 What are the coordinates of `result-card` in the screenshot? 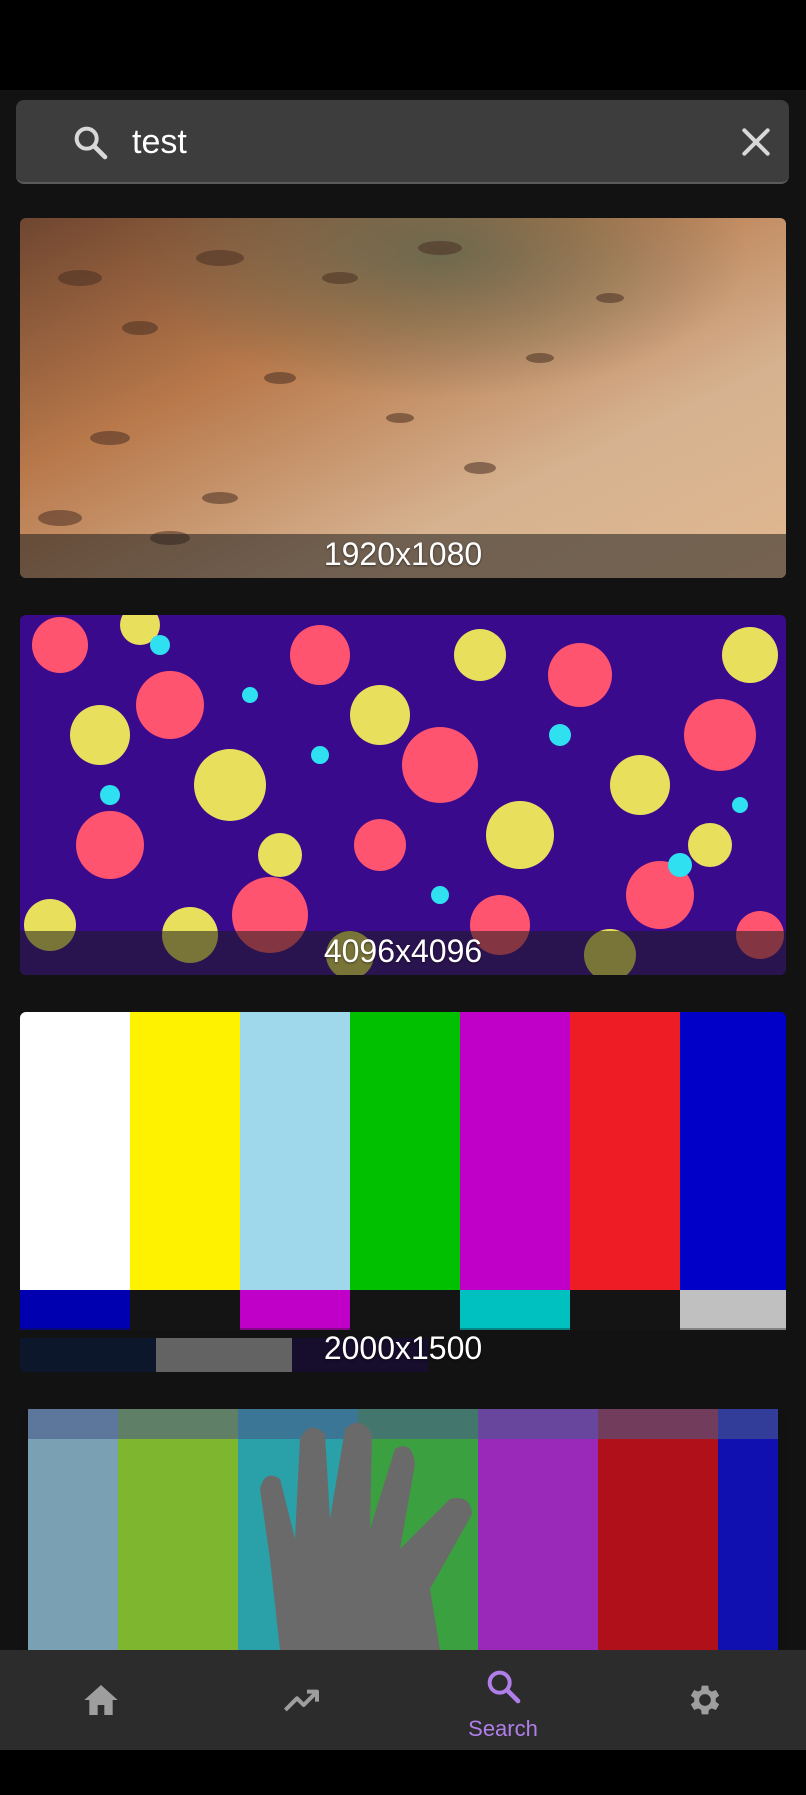 It's located at (403, 1529).